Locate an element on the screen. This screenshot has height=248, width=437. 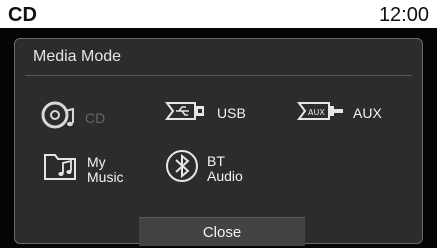
bluetooth-icon is located at coordinates (182, 168).